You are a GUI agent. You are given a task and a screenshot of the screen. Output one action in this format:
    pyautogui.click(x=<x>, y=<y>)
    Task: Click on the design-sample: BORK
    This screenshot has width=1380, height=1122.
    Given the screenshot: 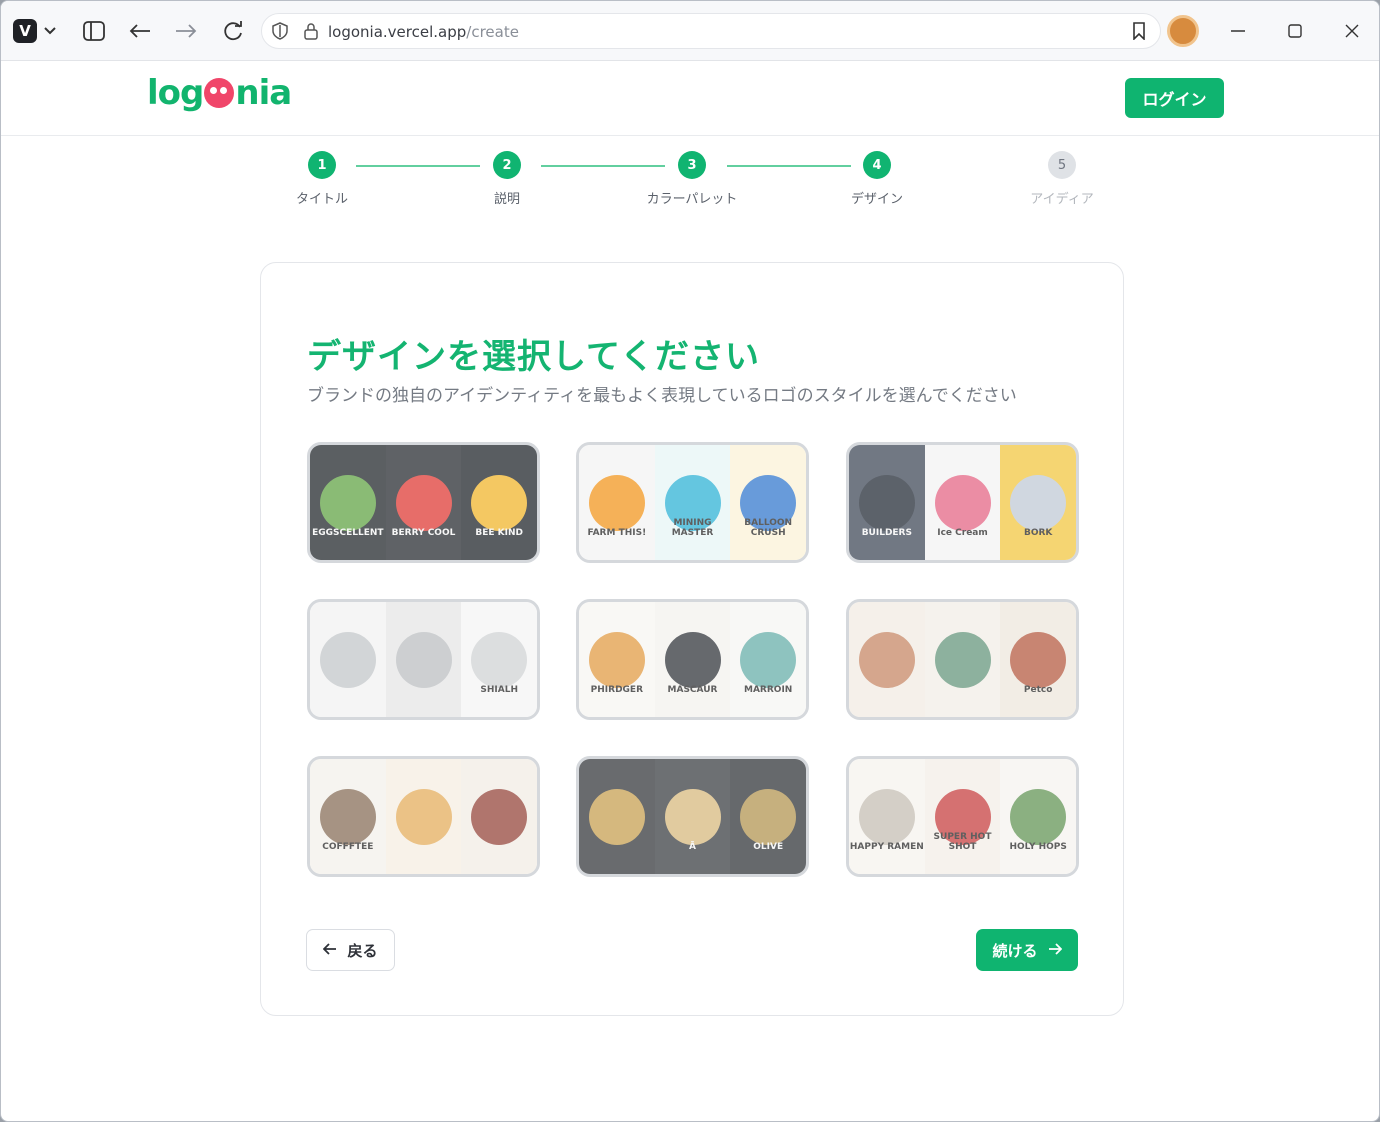 What is the action you would take?
    pyautogui.click(x=1038, y=502)
    